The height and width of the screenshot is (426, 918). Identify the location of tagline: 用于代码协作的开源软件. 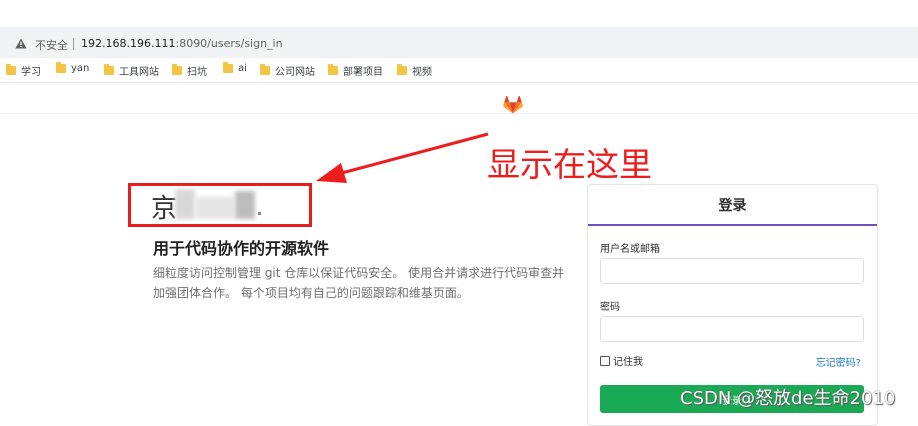
(241, 248).